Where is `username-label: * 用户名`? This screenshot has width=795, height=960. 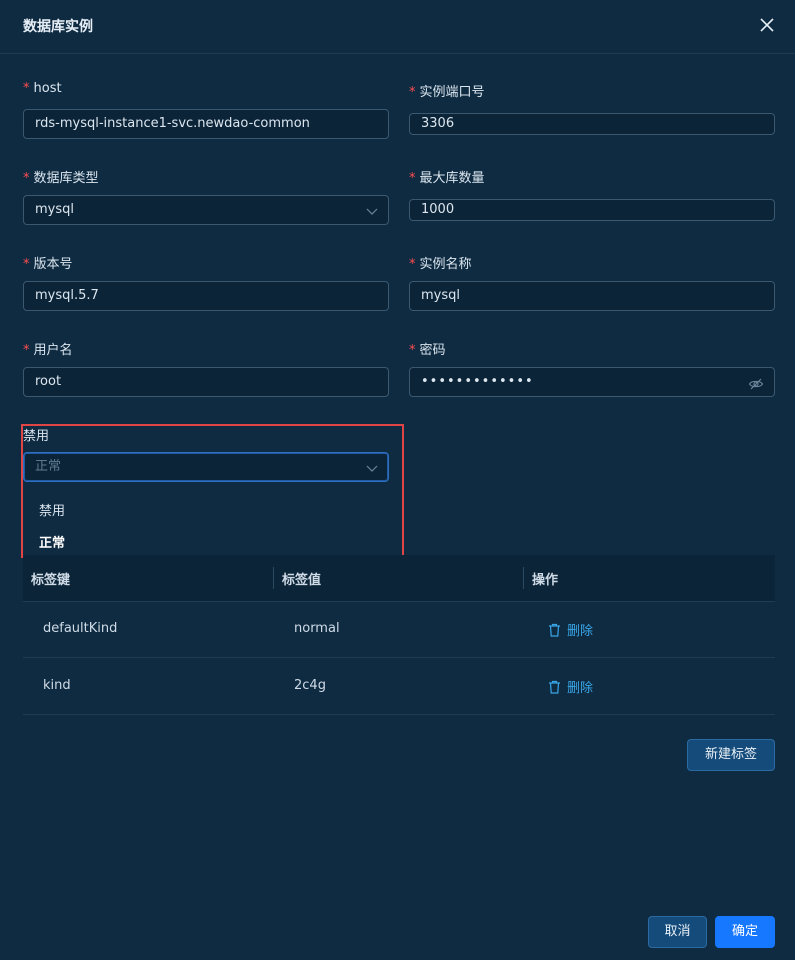 username-label: * 用户名 is located at coordinates (48, 350).